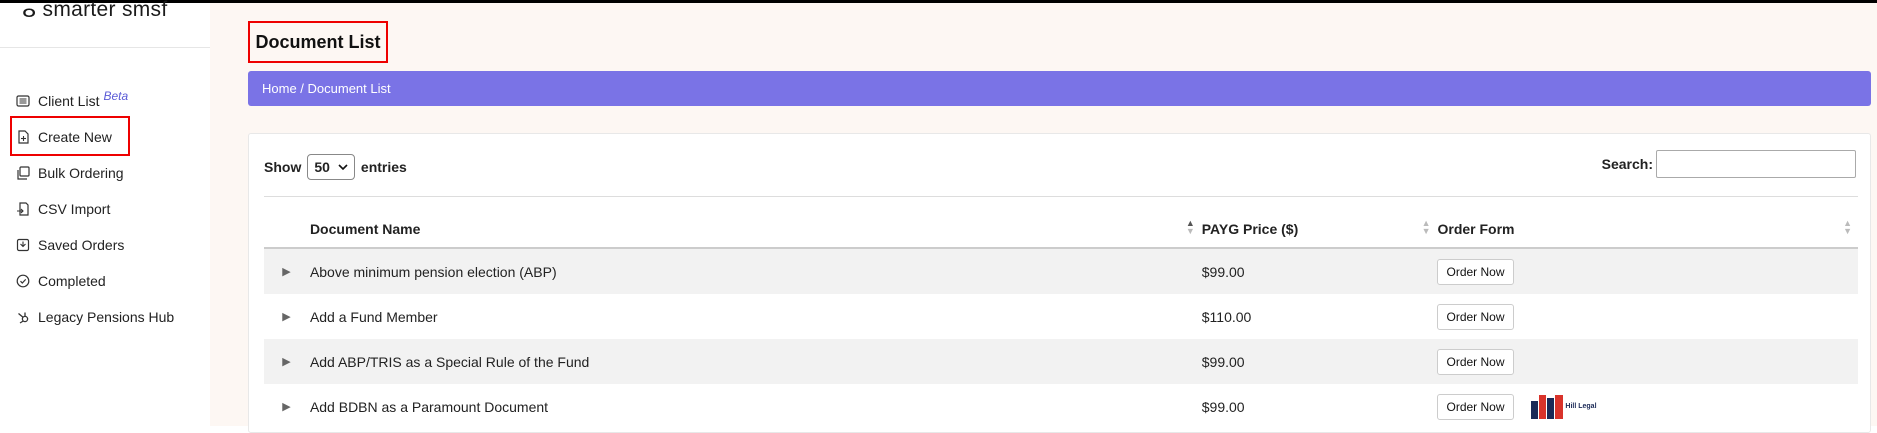 This screenshot has width=1877, height=433. What do you see at coordinates (283, 167) in the screenshot?
I see `show-label: Show` at bounding box center [283, 167].